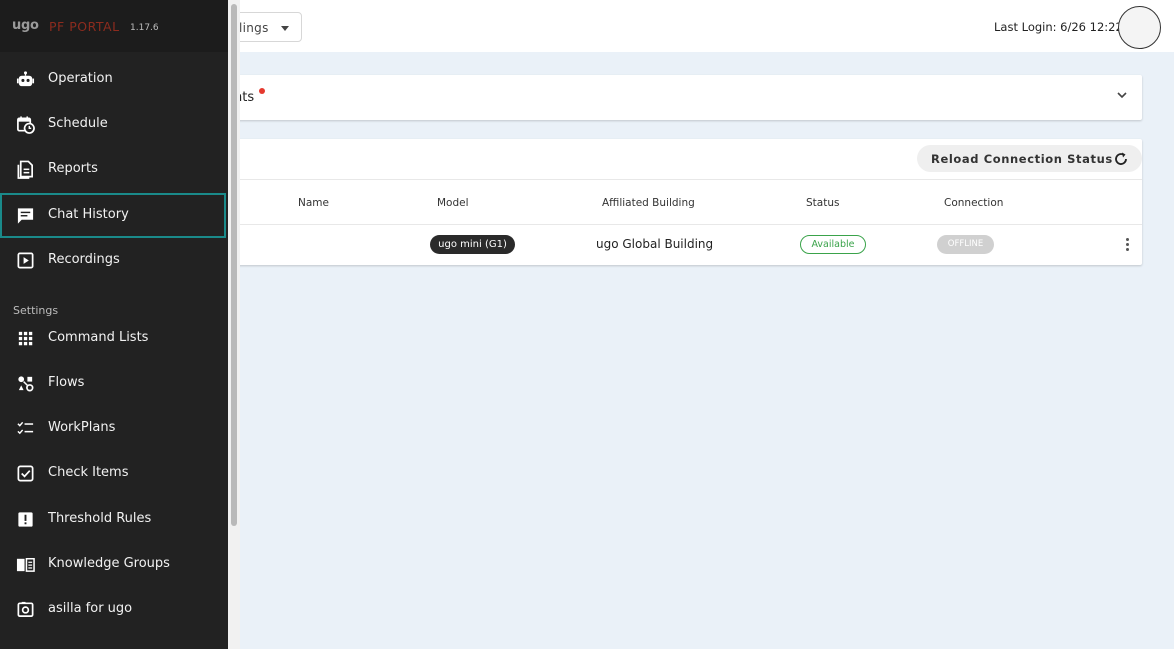 The image size is (1174, 649). I want to click on reload-connection-button: Reload Connection Status, so click(1029, 158).